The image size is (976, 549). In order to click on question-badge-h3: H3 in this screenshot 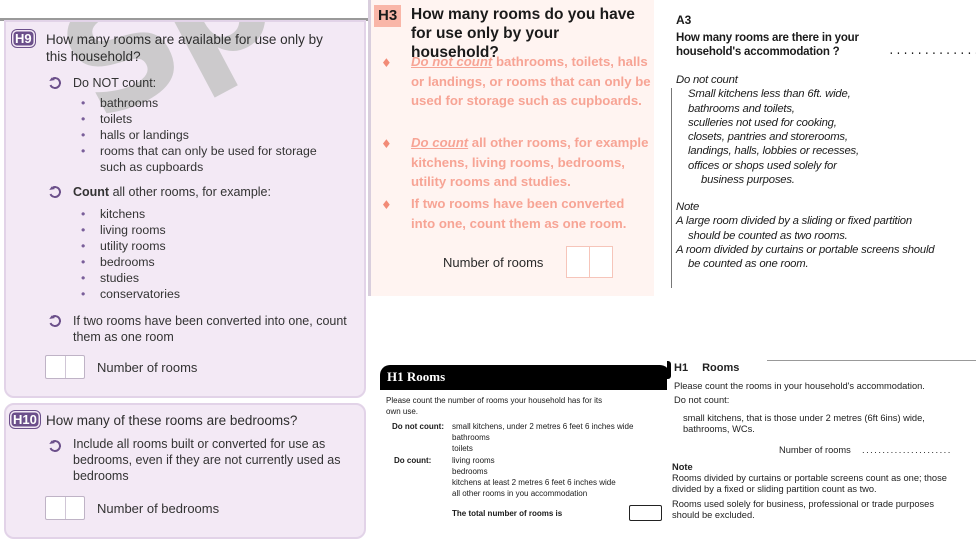, I will do `click(388, 16)`.